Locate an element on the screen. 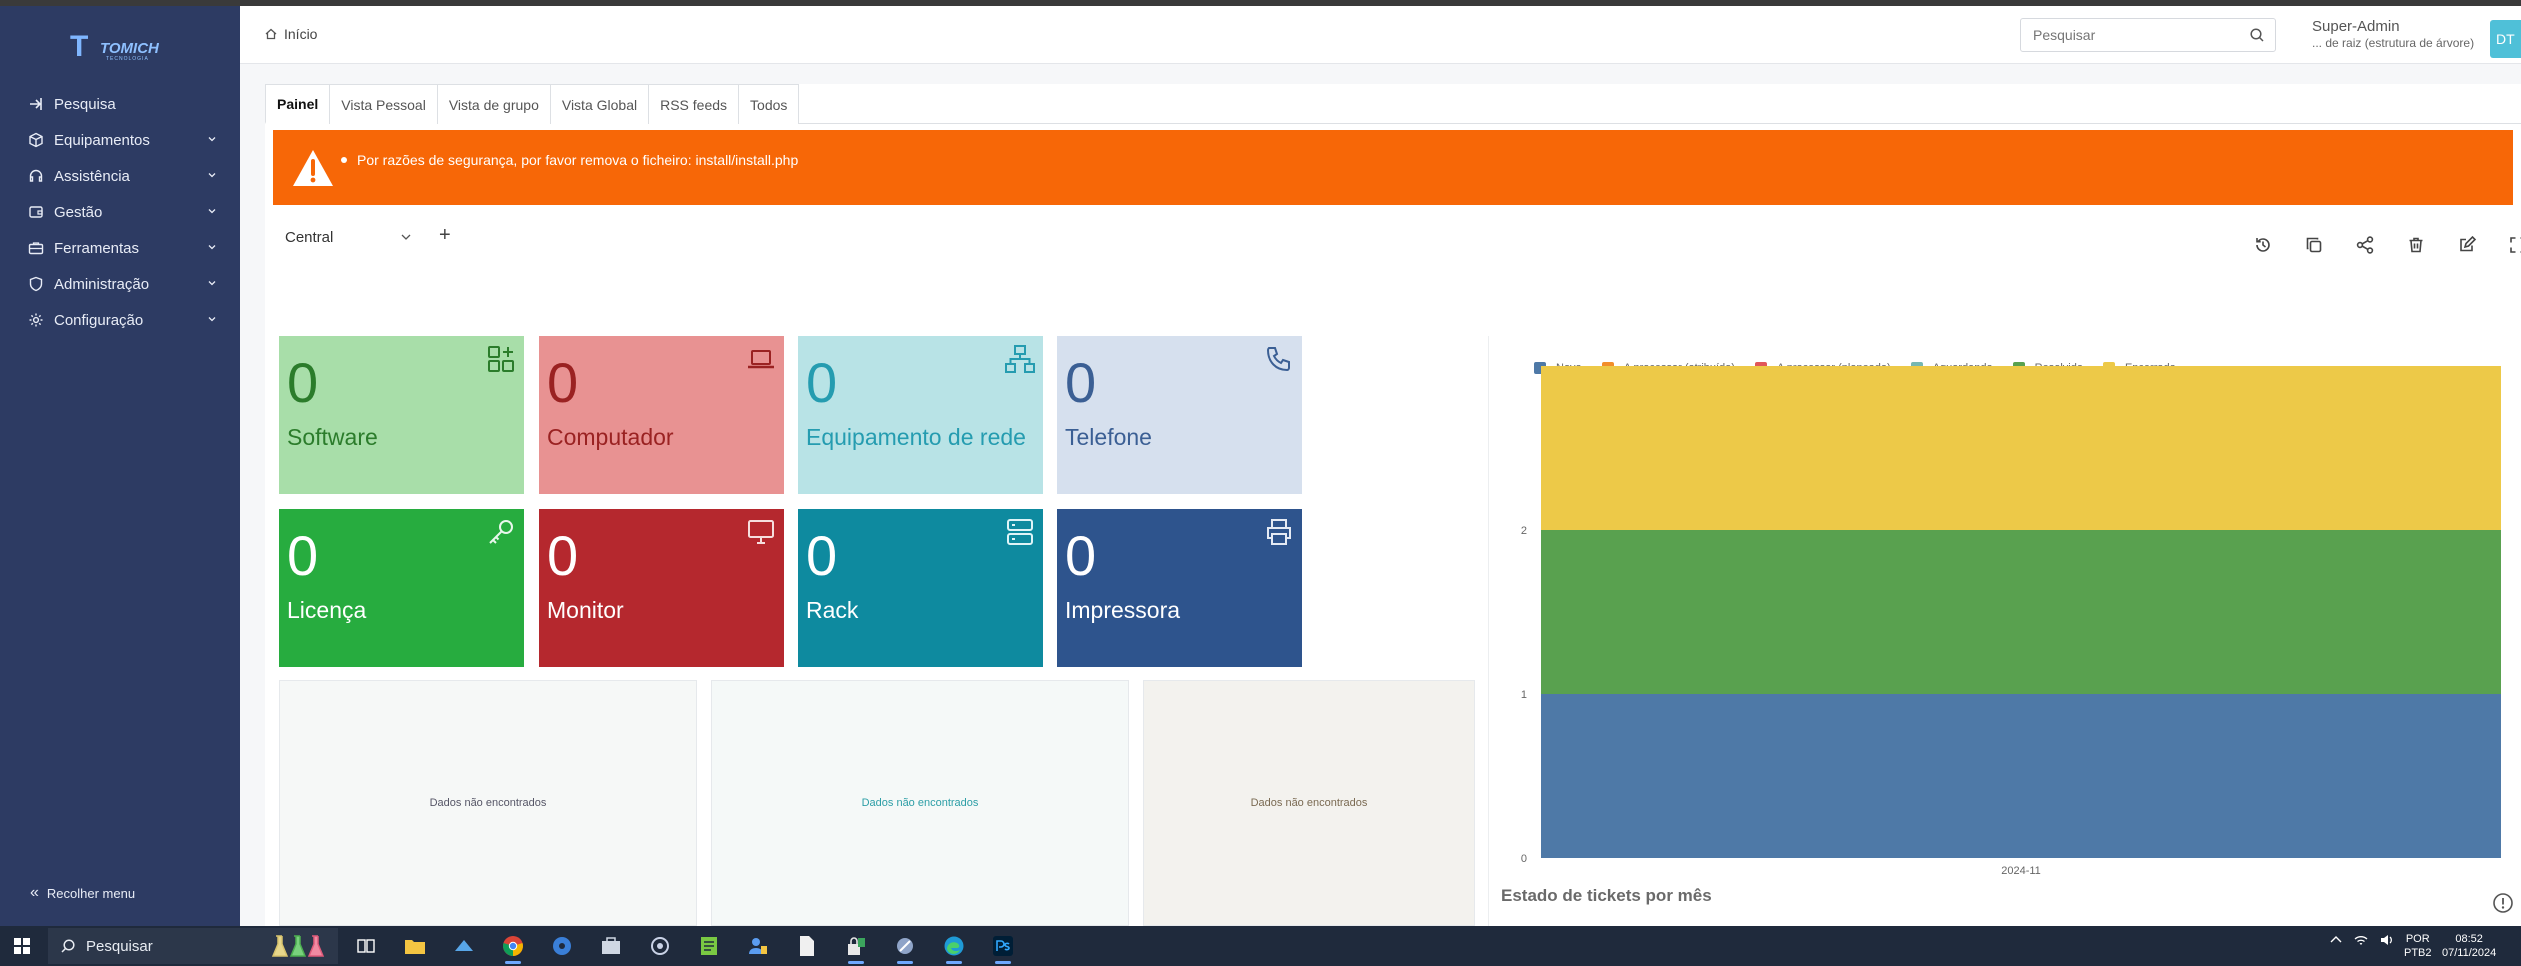  dashboard-select: Central is located at coordinates (349, 237).